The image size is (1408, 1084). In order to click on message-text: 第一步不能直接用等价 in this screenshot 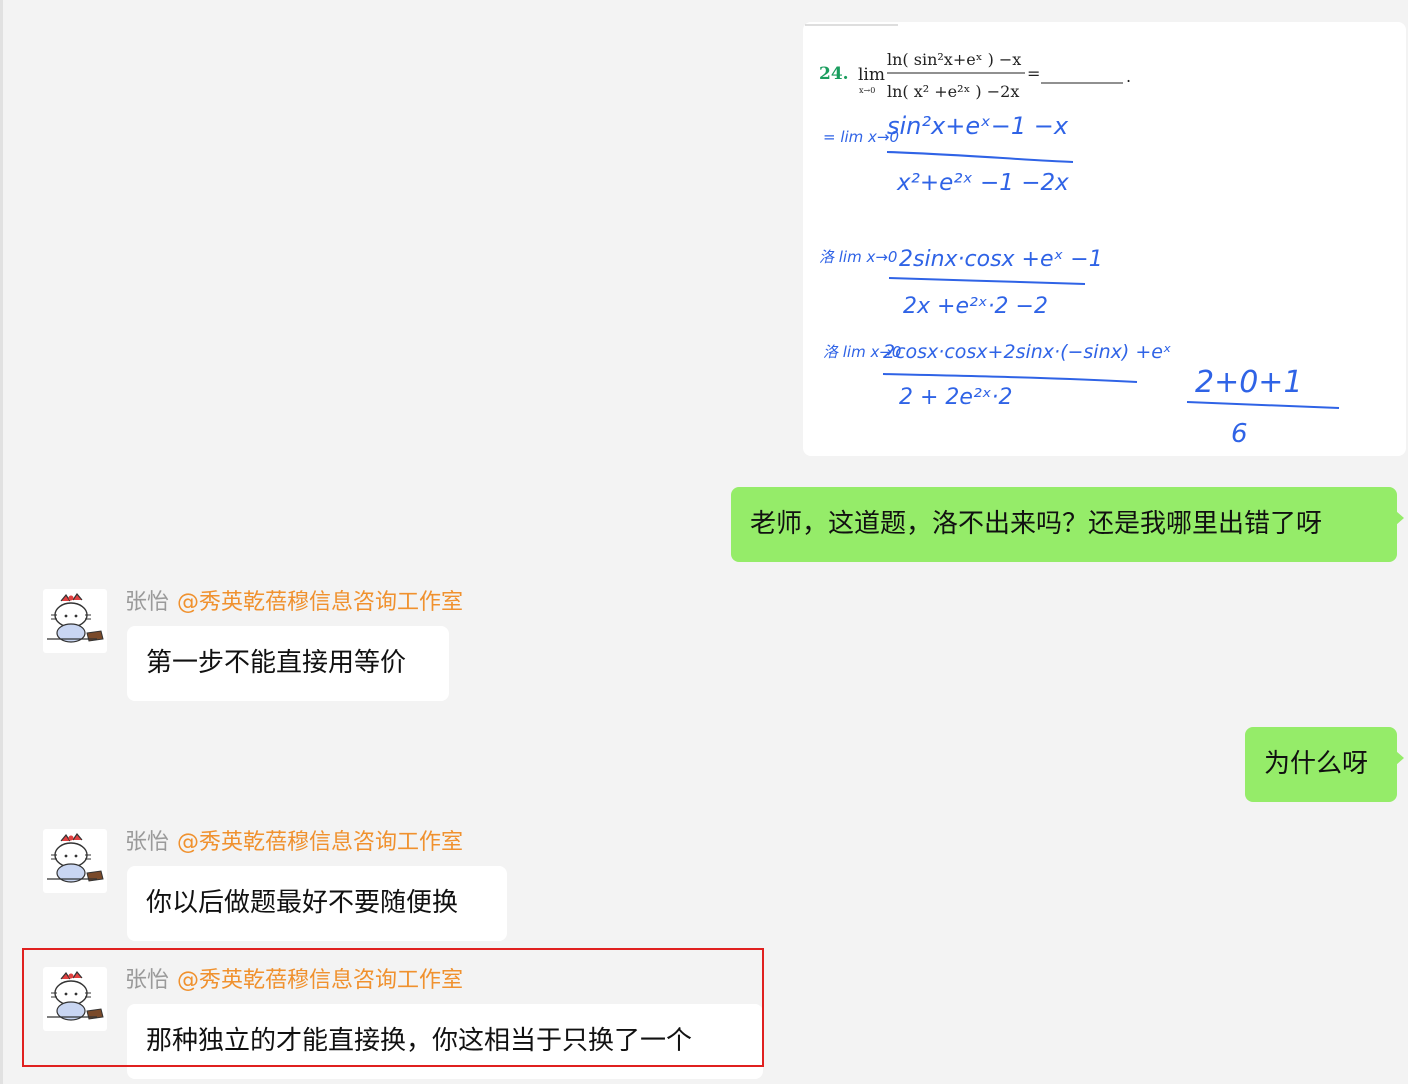, I will do `click(276, 663)`.